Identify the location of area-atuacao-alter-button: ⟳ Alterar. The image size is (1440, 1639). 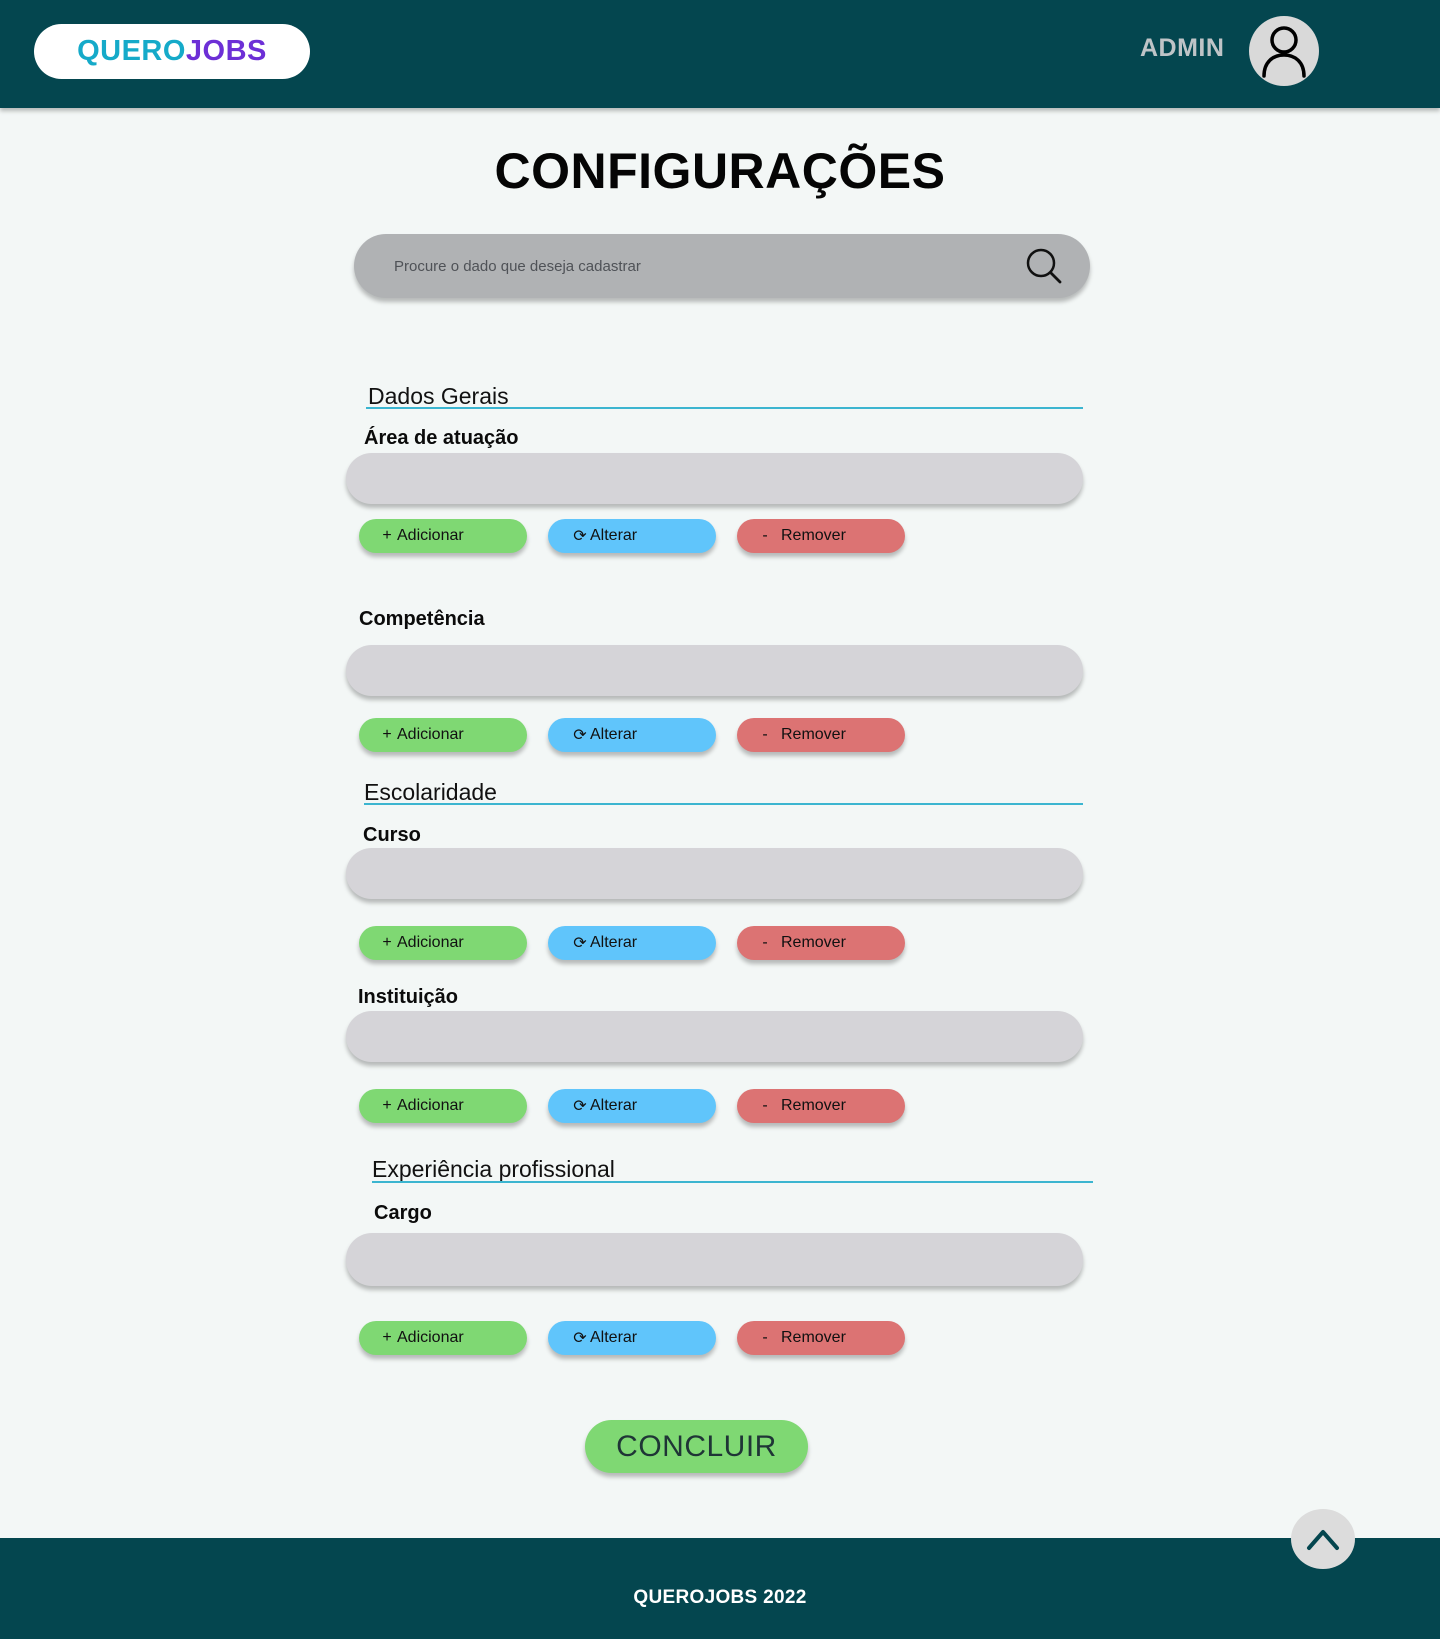
(632, 536).